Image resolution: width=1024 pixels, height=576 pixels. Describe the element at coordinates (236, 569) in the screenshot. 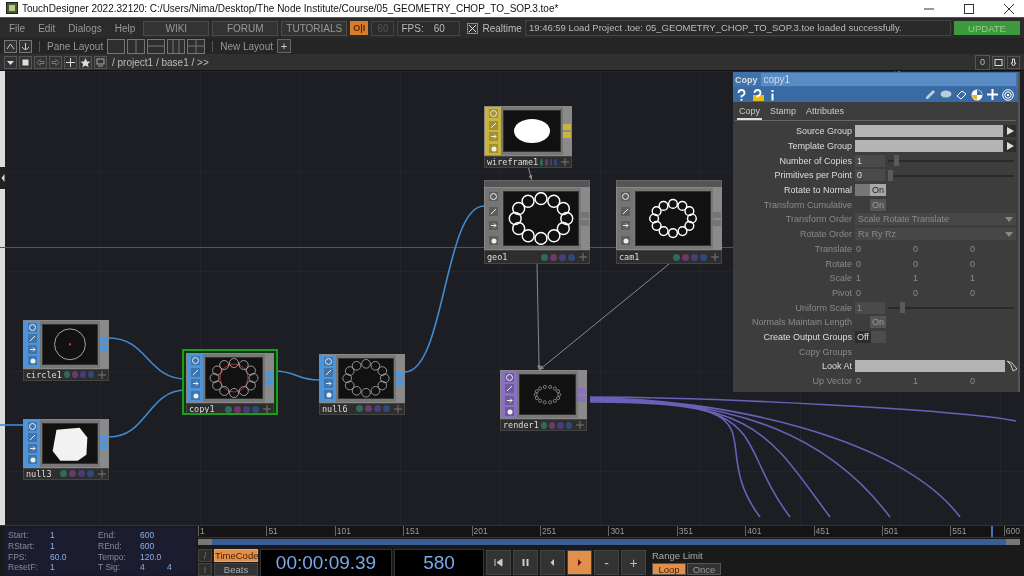

I see `time-mode-button: Beats` at that location.